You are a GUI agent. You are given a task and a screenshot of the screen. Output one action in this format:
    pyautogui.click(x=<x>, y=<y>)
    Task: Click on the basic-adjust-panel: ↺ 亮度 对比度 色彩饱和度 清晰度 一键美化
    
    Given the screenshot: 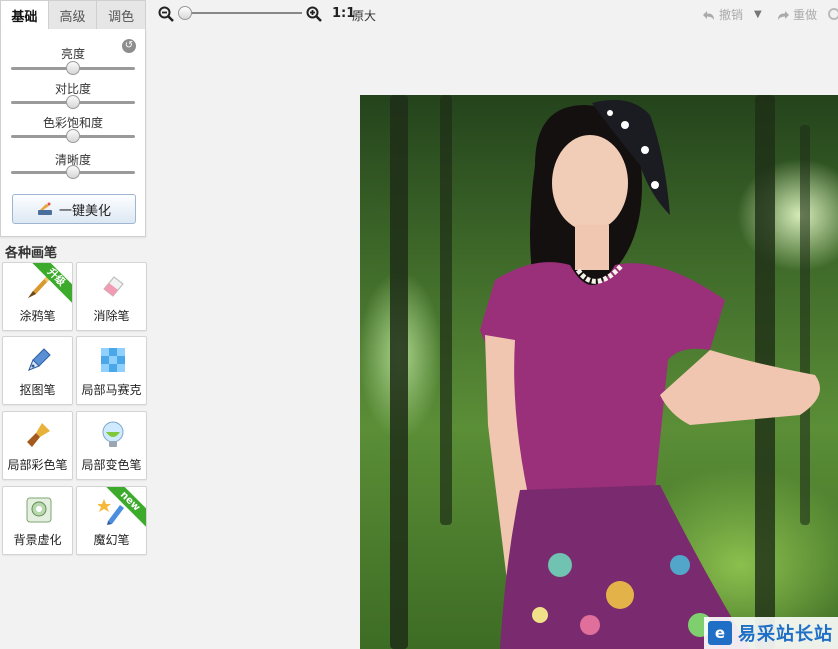 What is the action you would take?
    pyautogui.click(x=73, y=133)
    